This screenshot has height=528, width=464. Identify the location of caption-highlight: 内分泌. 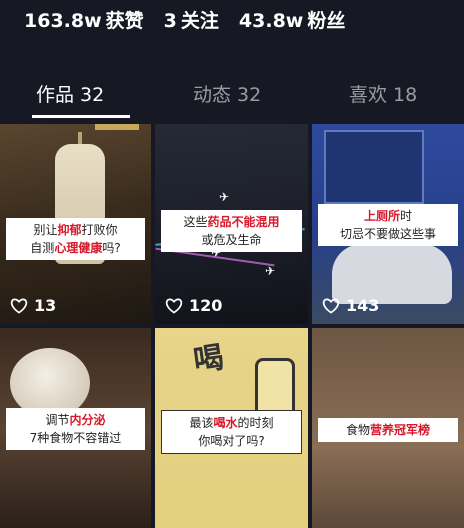
(87, 420).